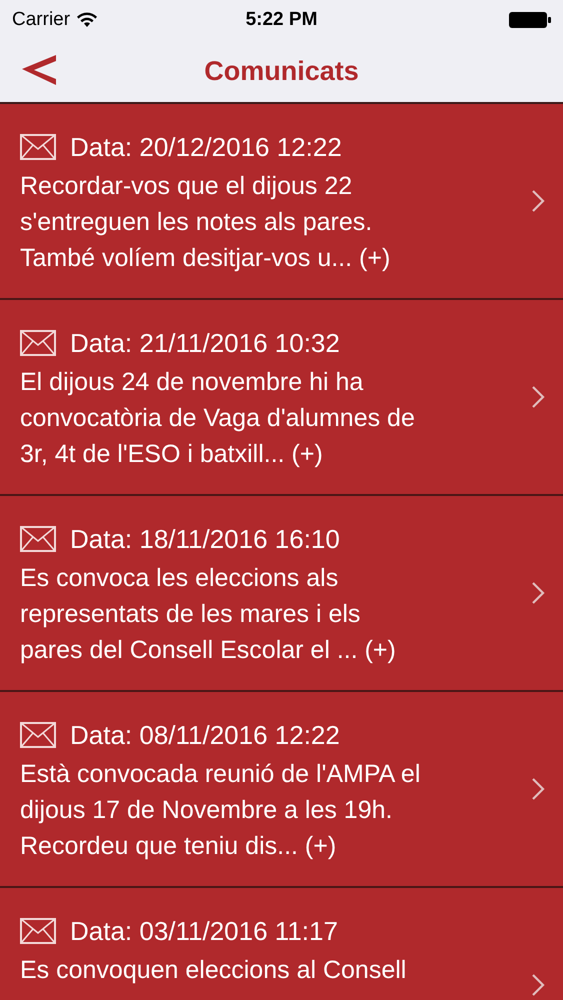  What do you see at coordinates (214, 970) in the screenshot?
I see `message-text: Es convoquen eleccions al Consell` at bounding box center [214, 970].